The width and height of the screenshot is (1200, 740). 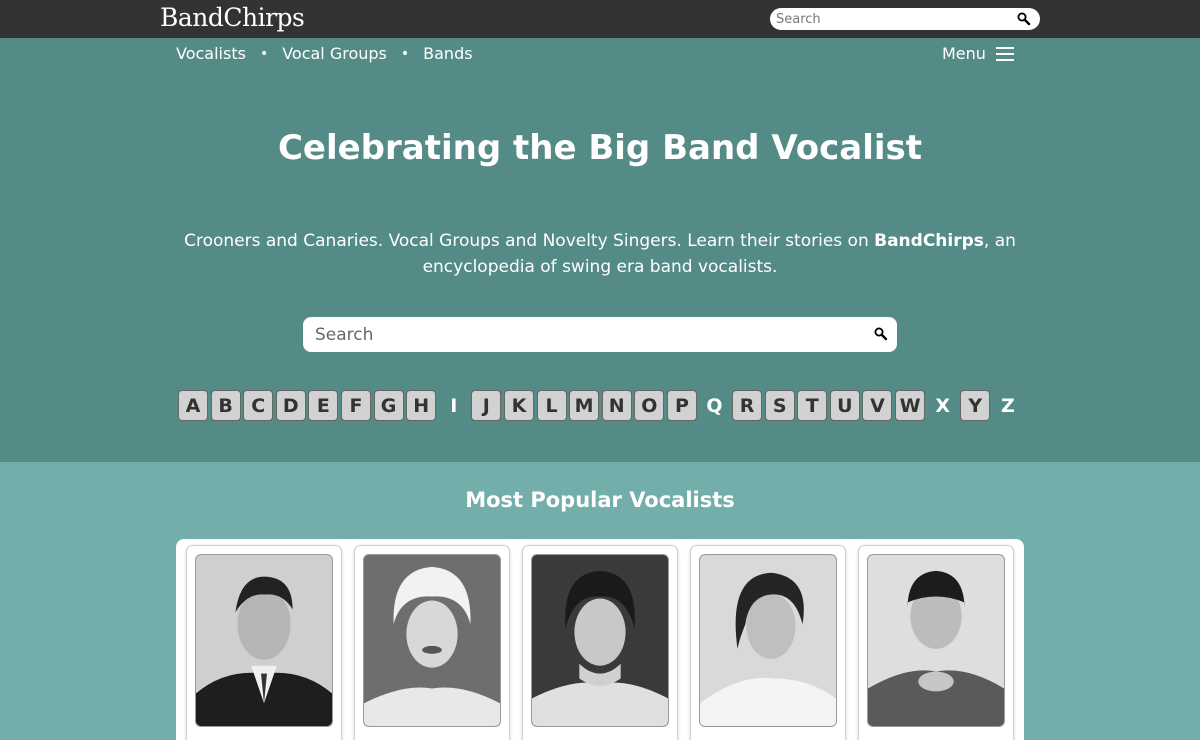 What do you see at coordinates (844, 405) in the screenshot?
I see `letter-u-button: U` at bounding box center [844, 405].